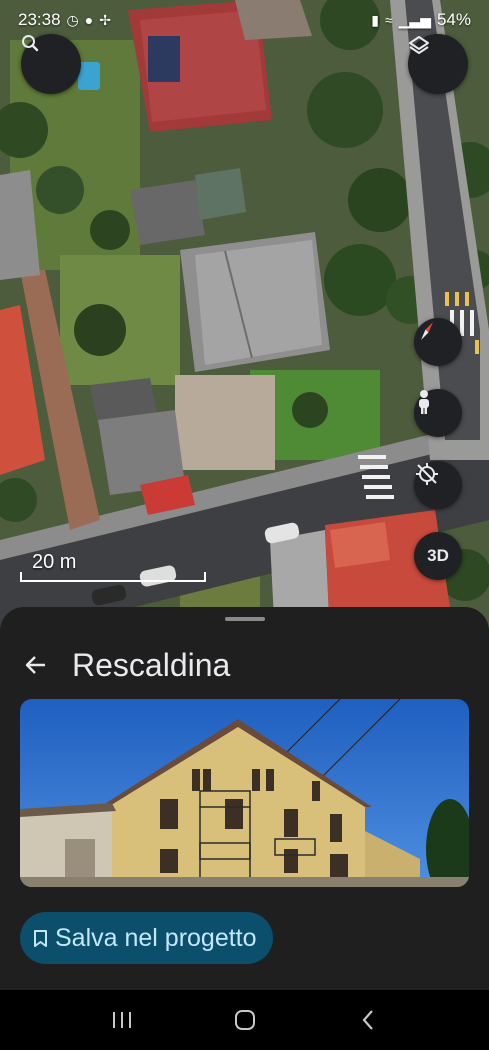 Image resolution: width=489 pixels, height=1050 pixels. Describe the element at coordinates (40, 938) in the screenshot. I see `bookmark-icon` at that location.